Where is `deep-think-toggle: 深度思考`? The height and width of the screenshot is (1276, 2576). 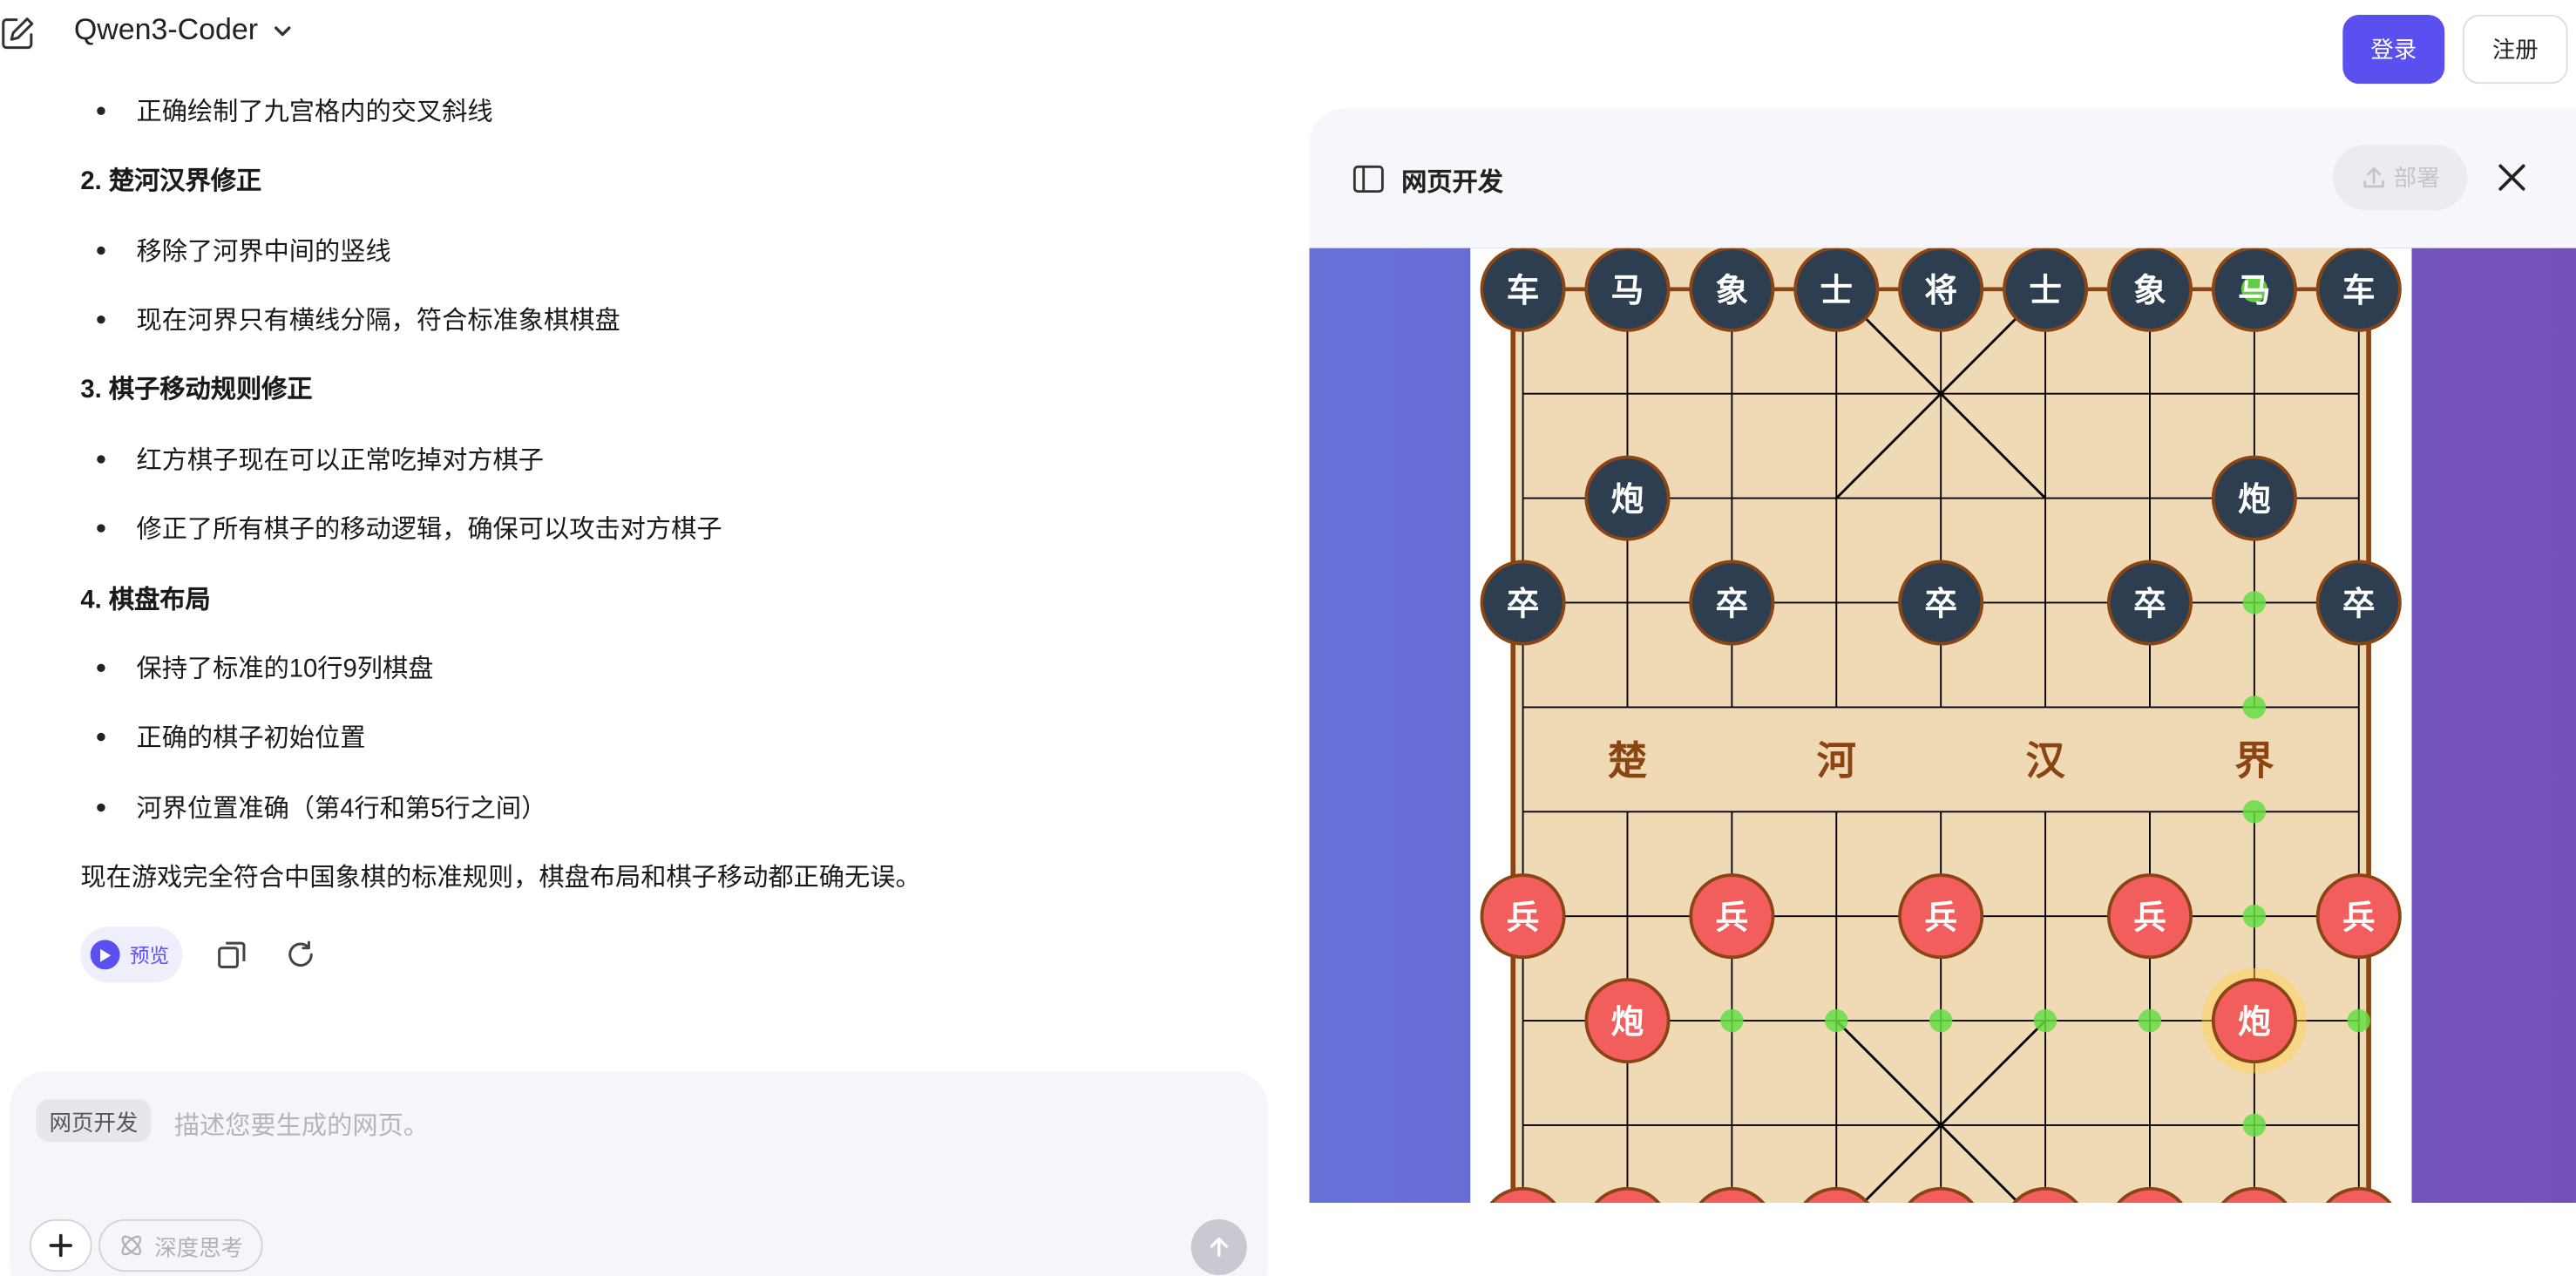
deep-think-toggle: 深度思考 is located at coordinates (181, 1245).